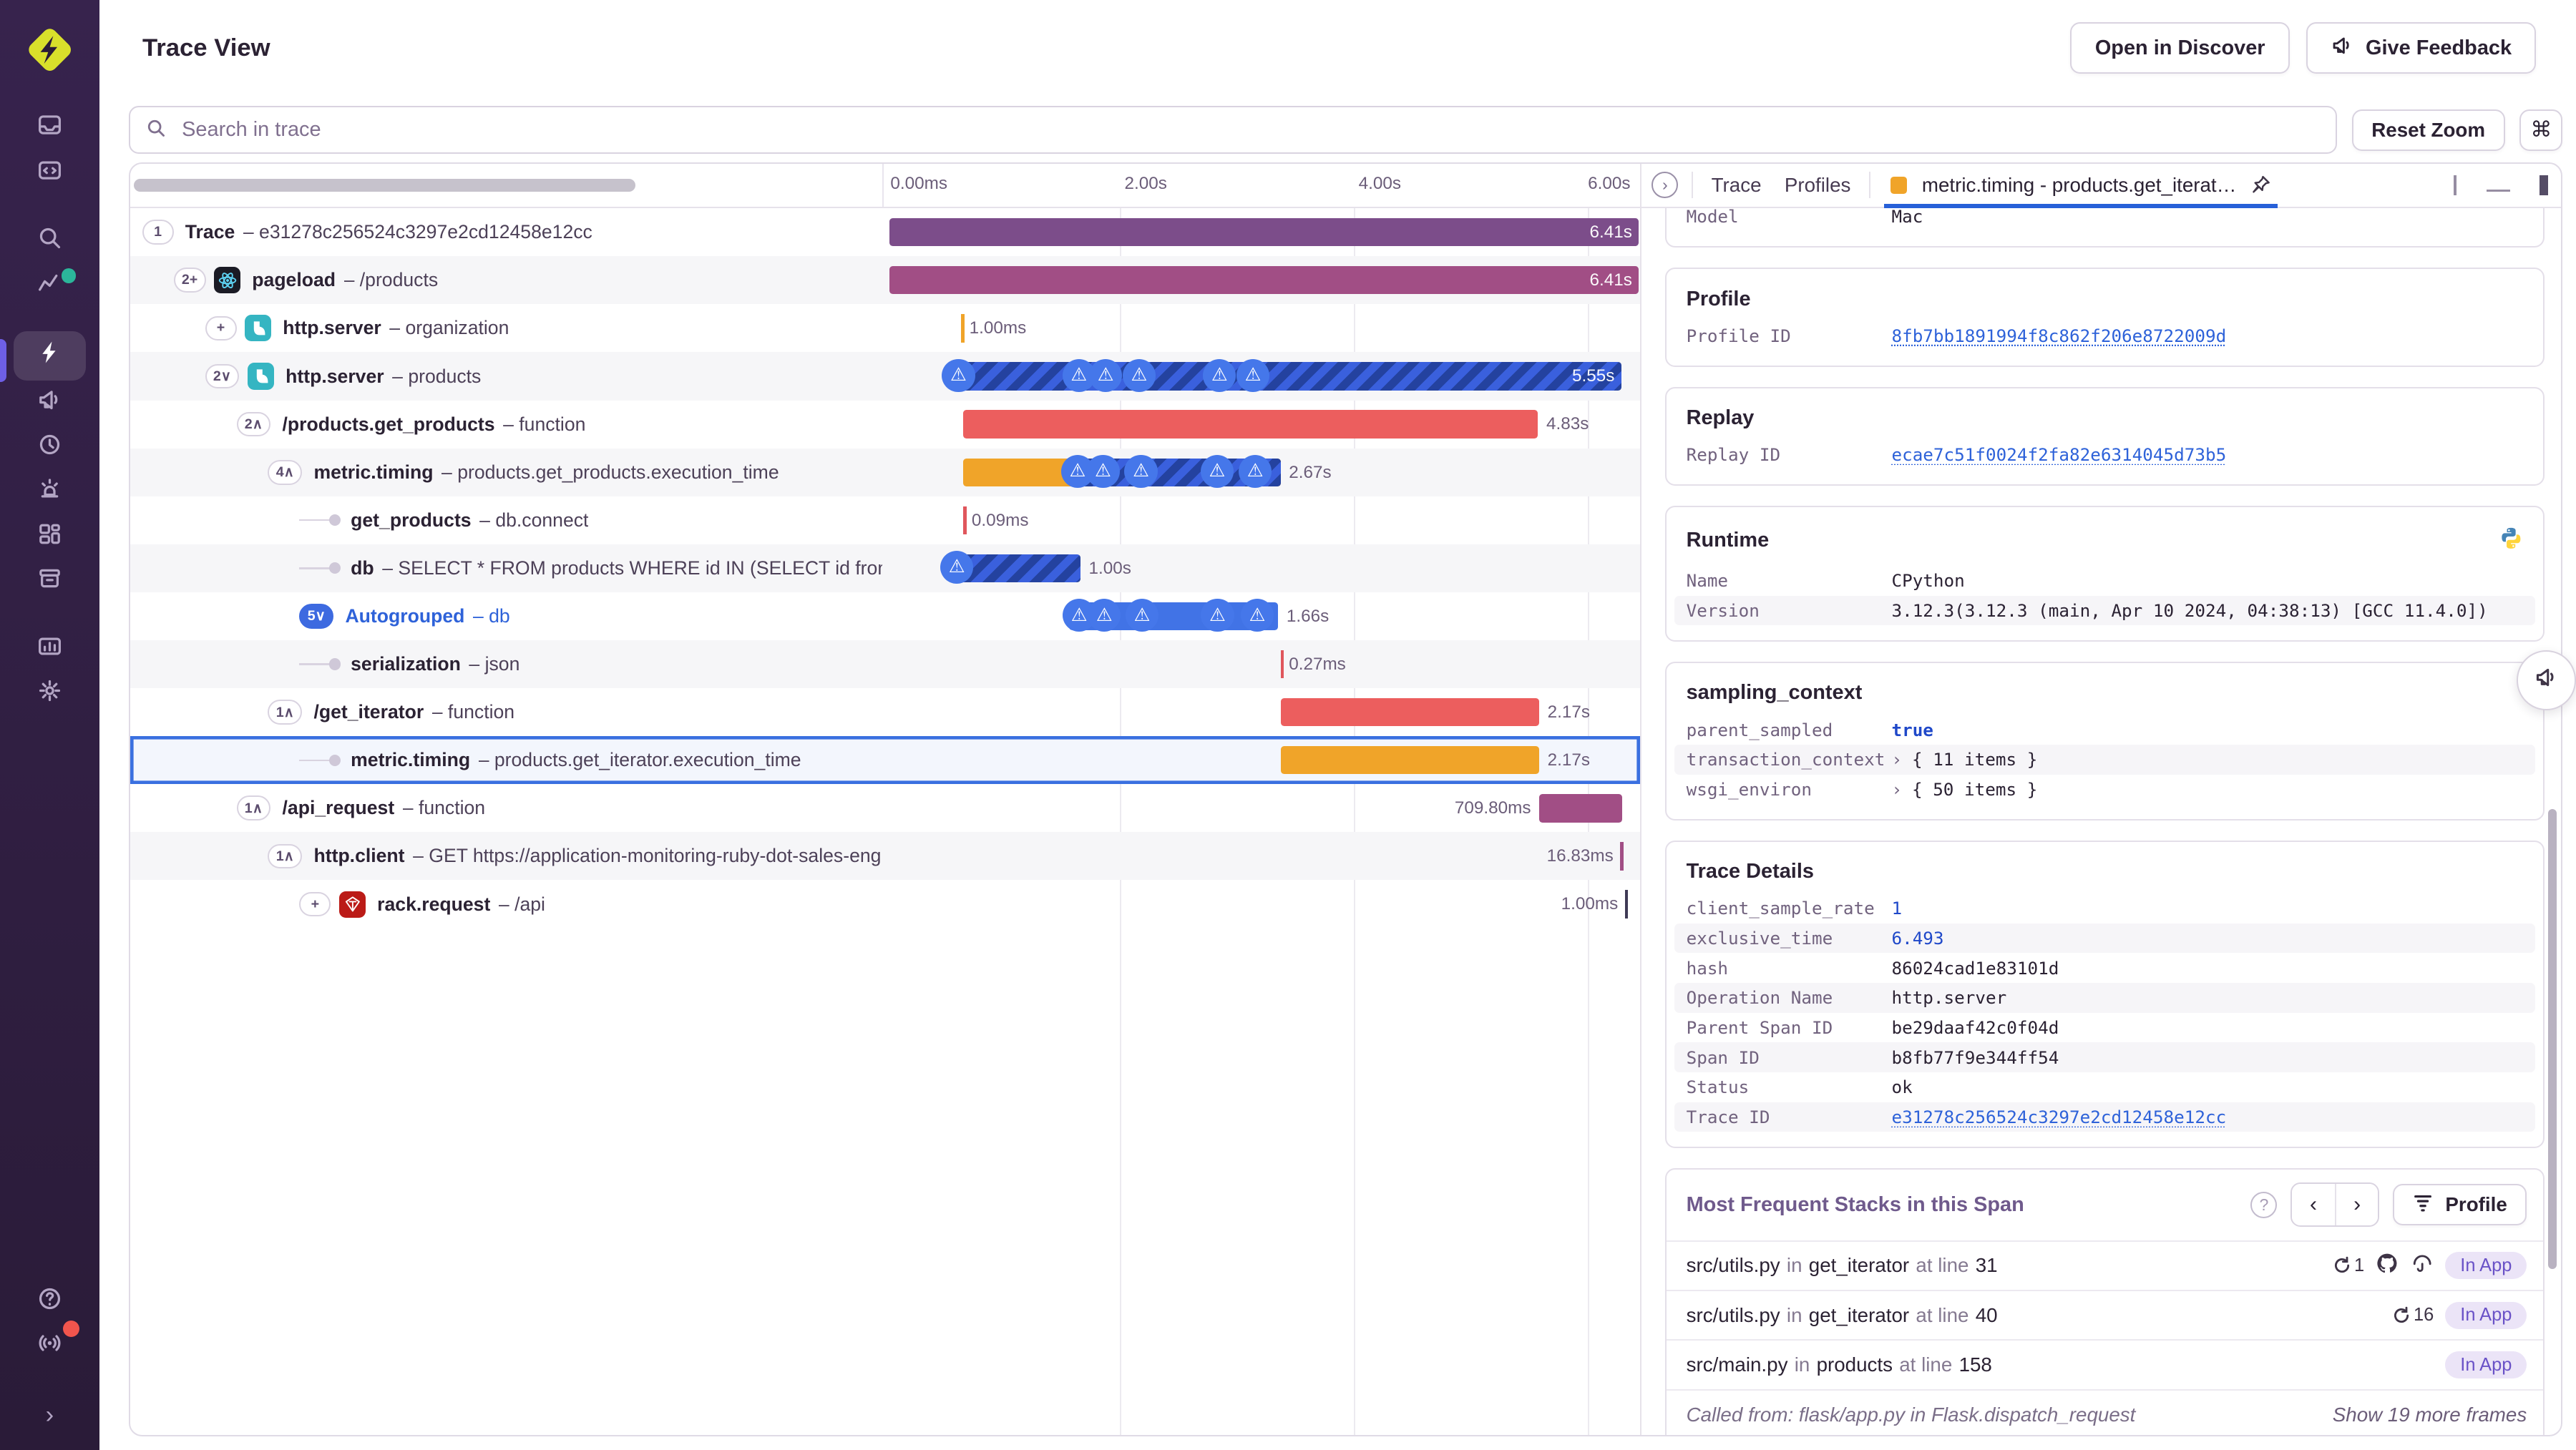 This screenshot has width=2576, height=1450. What do you see at coordinates (50, 1301) in the screenshot?
I see `sidebar-item-help` at bounding box center [50, 1301].